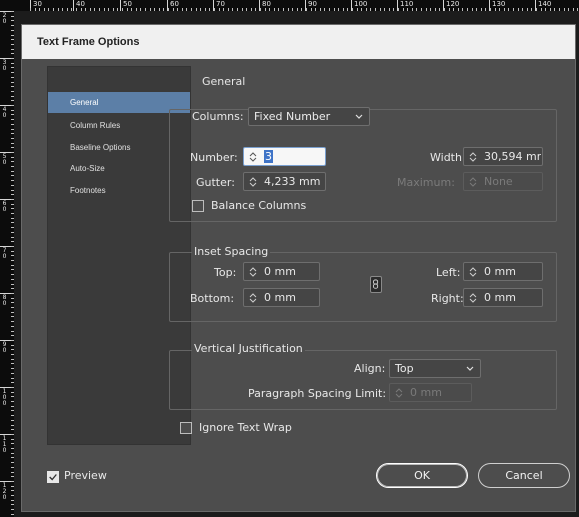 This screenshot has width=579, height=517. I want to click on paragraph-spacing-limit-input: 0 mm, so click(430, 392).